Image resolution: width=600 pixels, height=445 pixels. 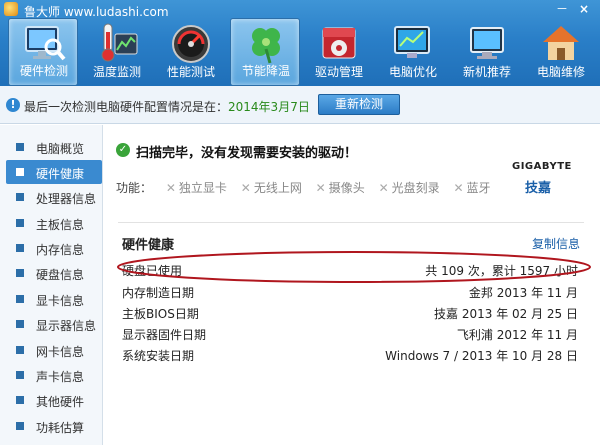 I want to click on tool-pc-repair: 电脑维修, so click(x=561, y=52).